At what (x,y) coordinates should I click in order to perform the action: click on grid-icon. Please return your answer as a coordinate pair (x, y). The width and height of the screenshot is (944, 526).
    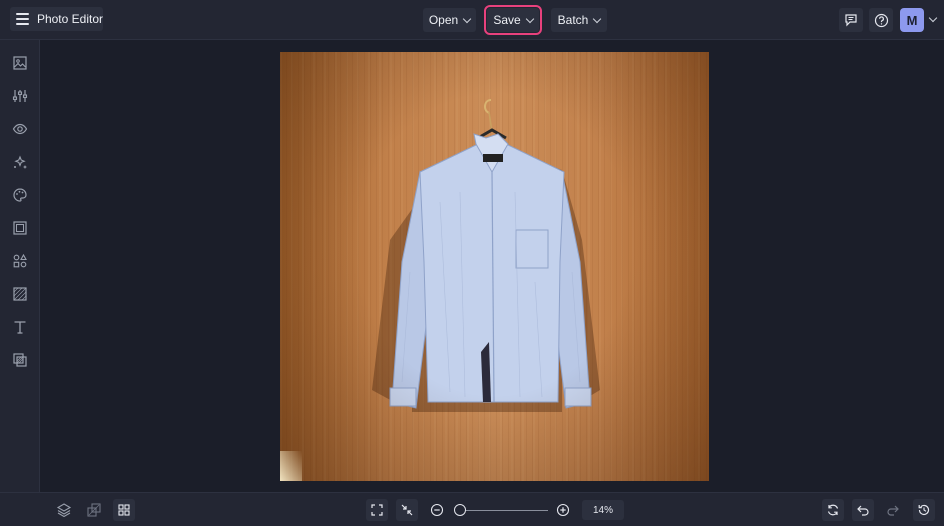
    Looking at the image, I should click on (124, 510).